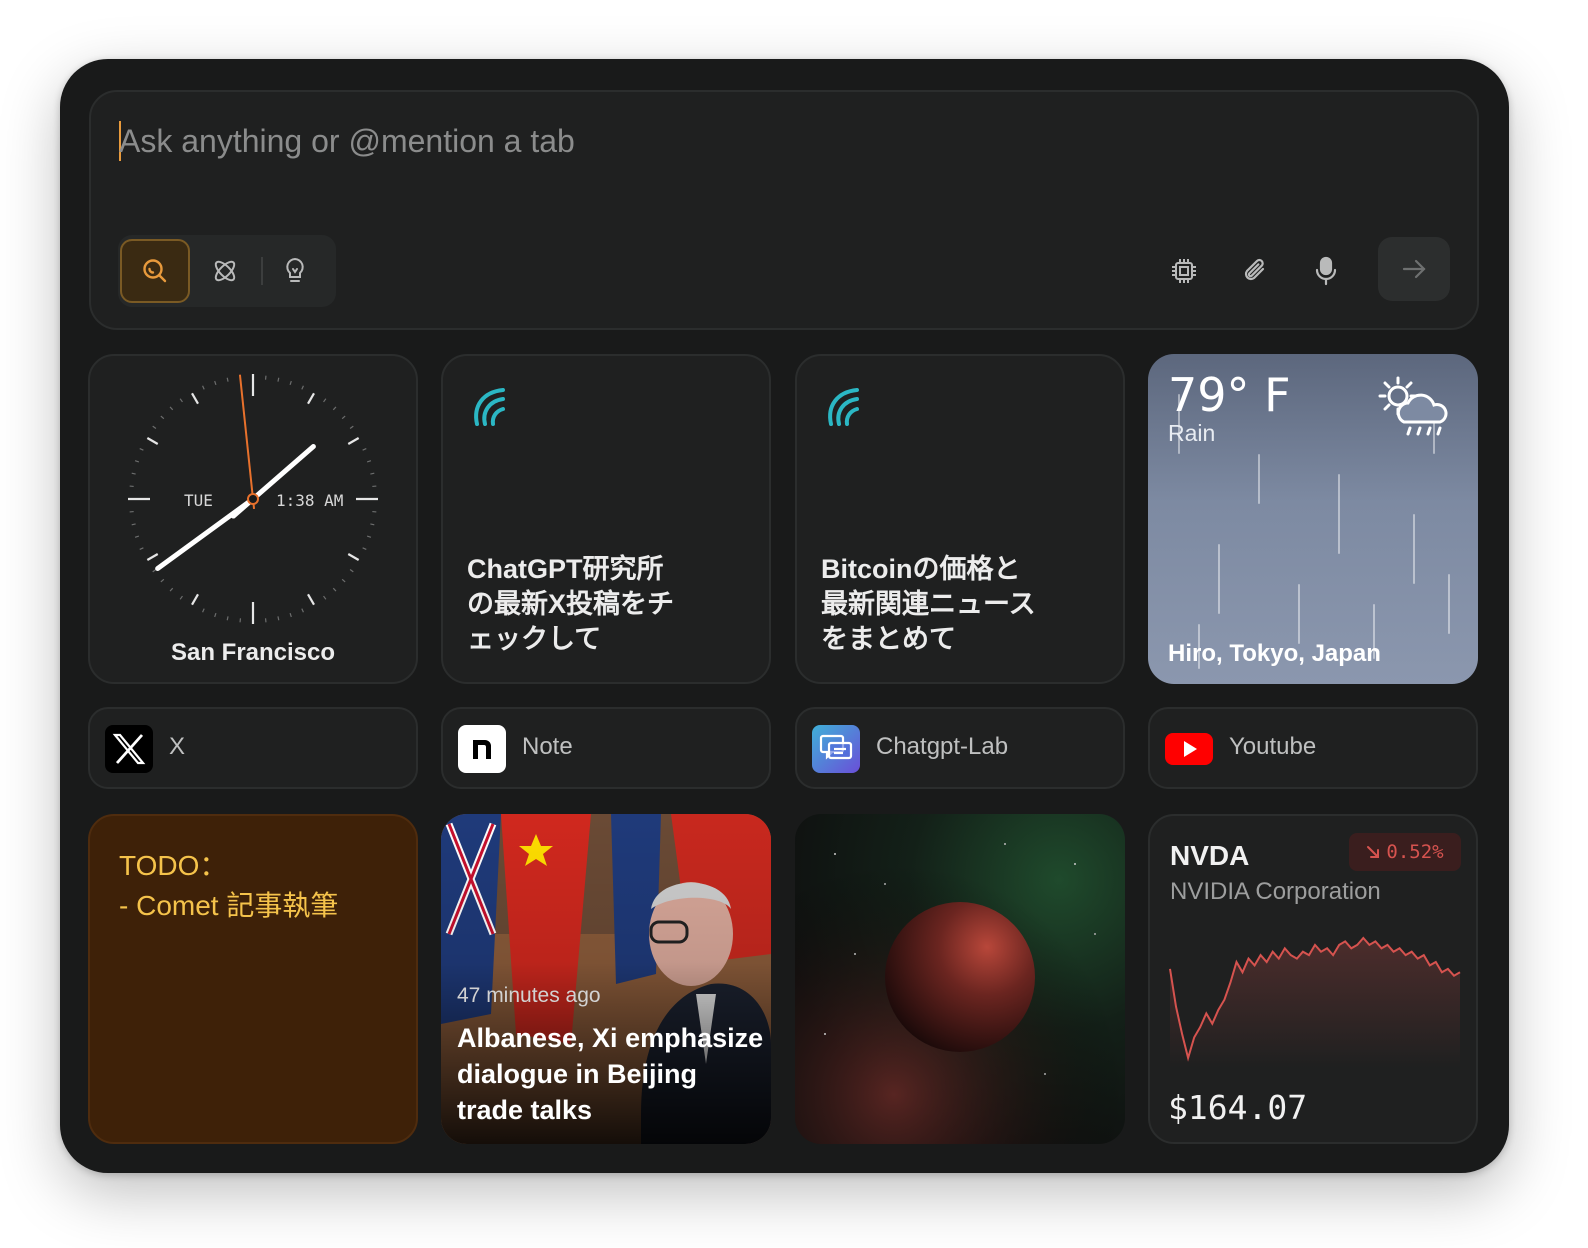  I want to click on arrow-down-right-icon, so click(1373, 852).